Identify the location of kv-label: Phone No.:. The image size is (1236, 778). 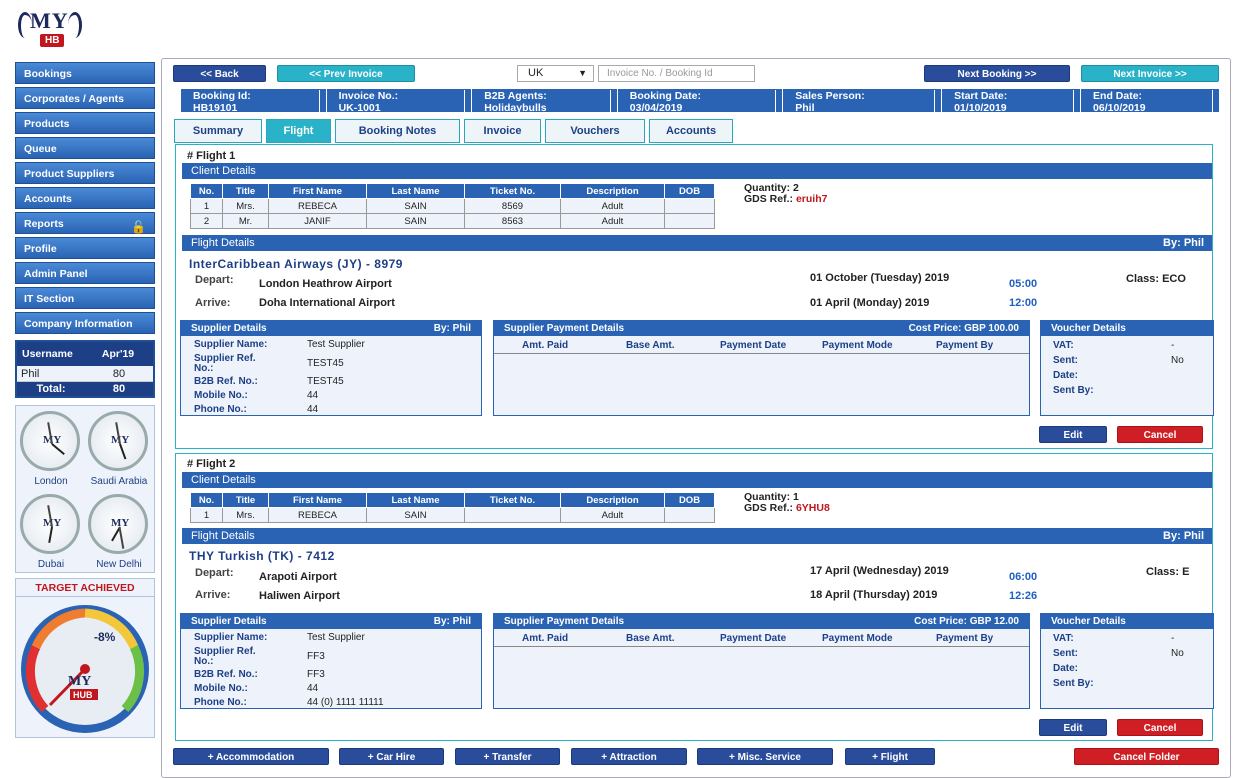
(220, 409).